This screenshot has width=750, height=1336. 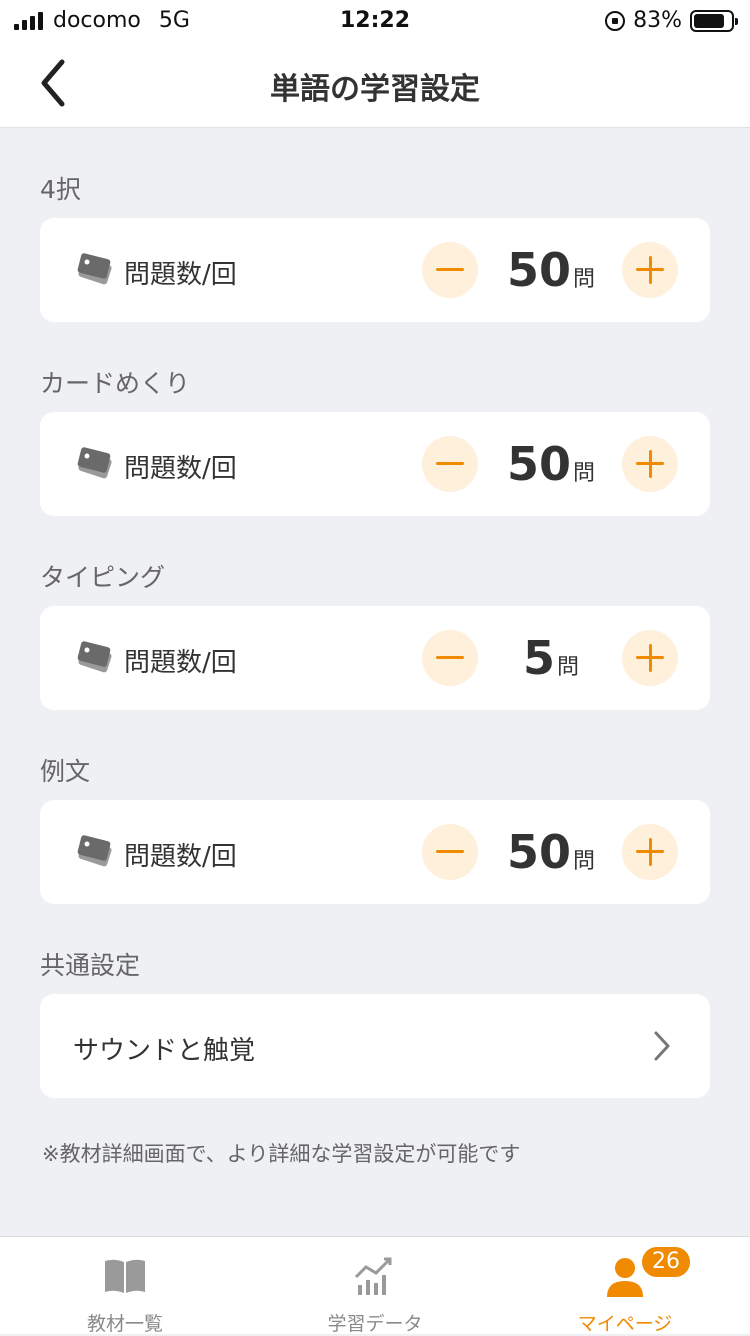 I want to click on tab-label: 教材一覧, so click(x=124, y=1324).